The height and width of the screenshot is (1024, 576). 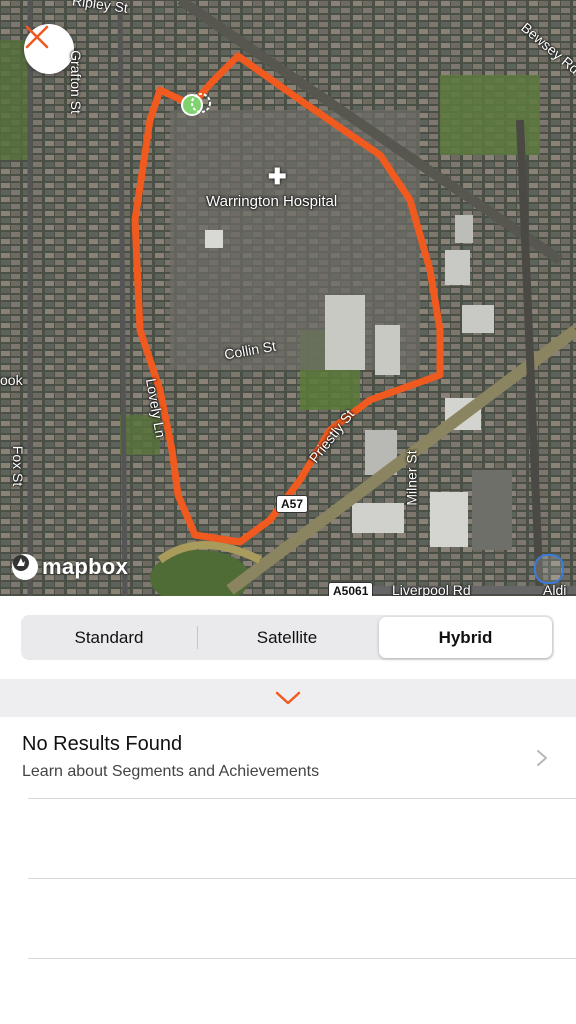 I want to click on collapse-panel-button, so click(x=288, y=698).